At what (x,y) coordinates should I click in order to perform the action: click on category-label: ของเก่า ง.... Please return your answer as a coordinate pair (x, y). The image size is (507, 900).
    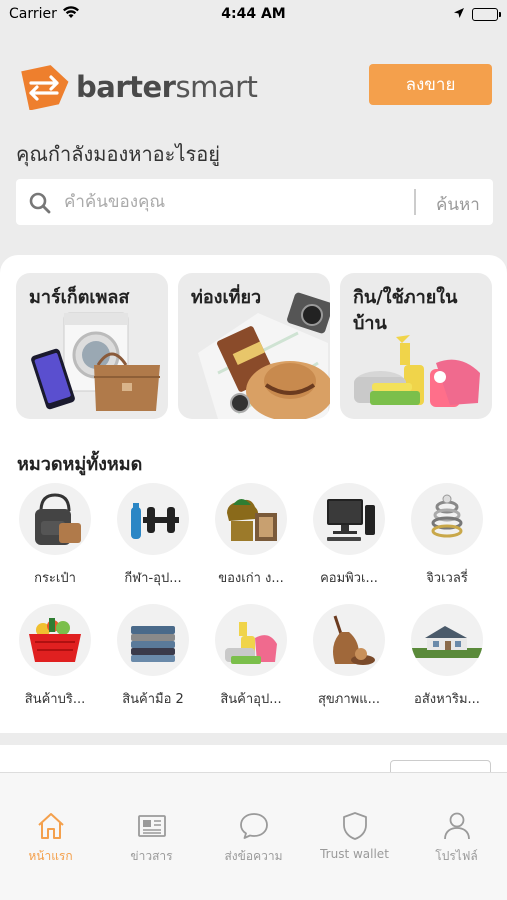
    Looking at the image, I should click on (251, 578).